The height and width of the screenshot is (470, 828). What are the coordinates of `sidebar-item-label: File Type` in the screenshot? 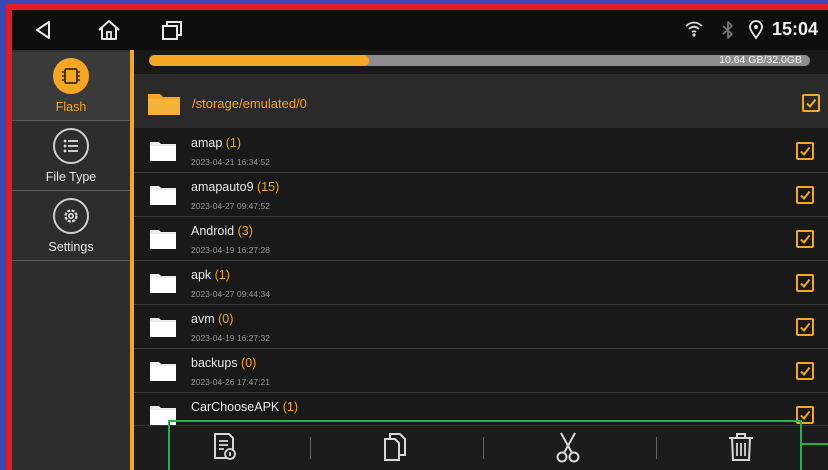 It's located at (71, 177).